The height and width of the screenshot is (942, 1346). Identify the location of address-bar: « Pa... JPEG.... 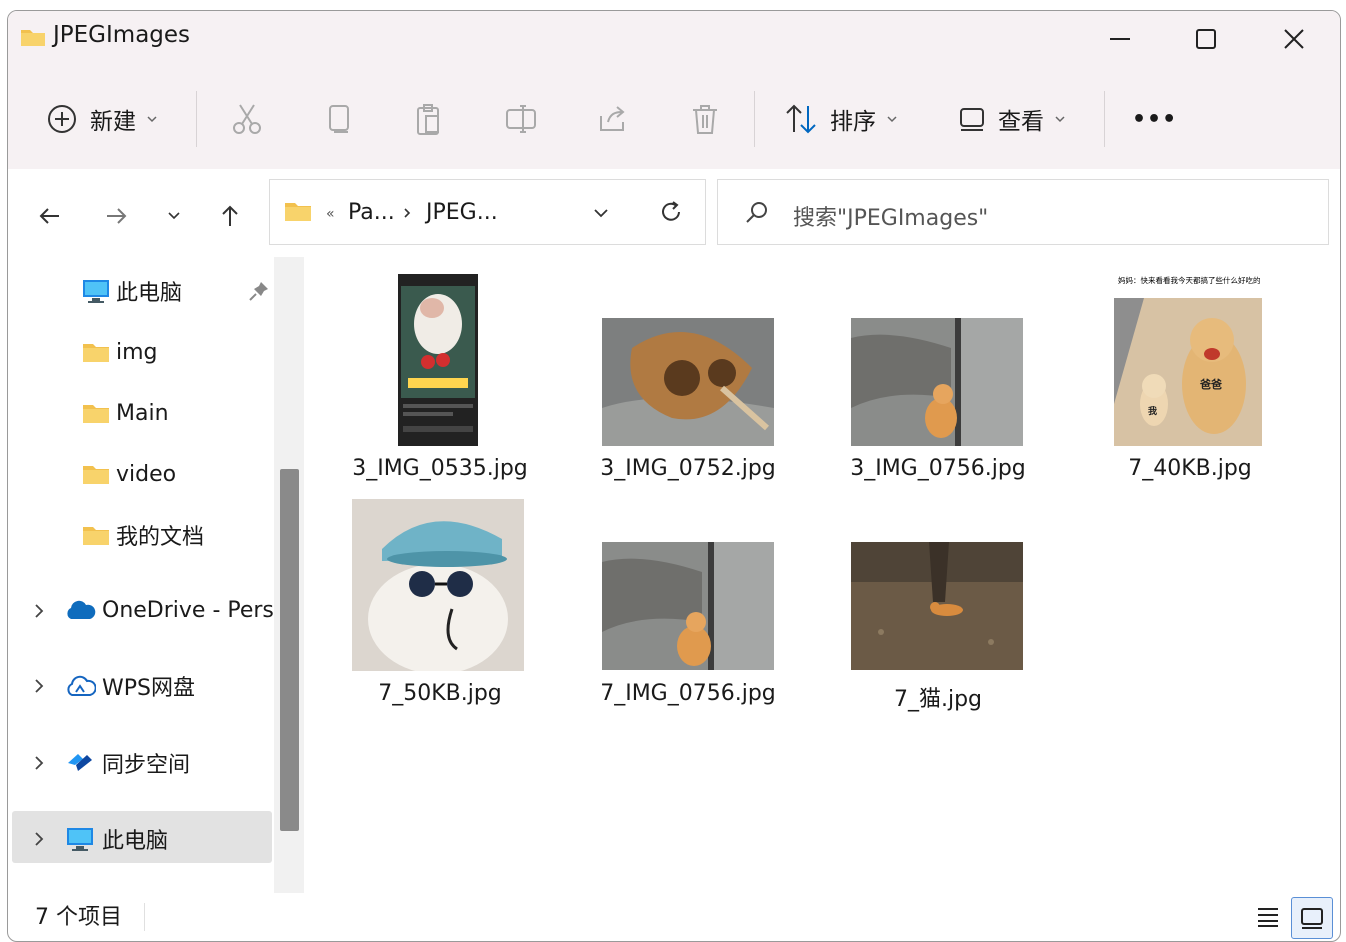
(487, 212).